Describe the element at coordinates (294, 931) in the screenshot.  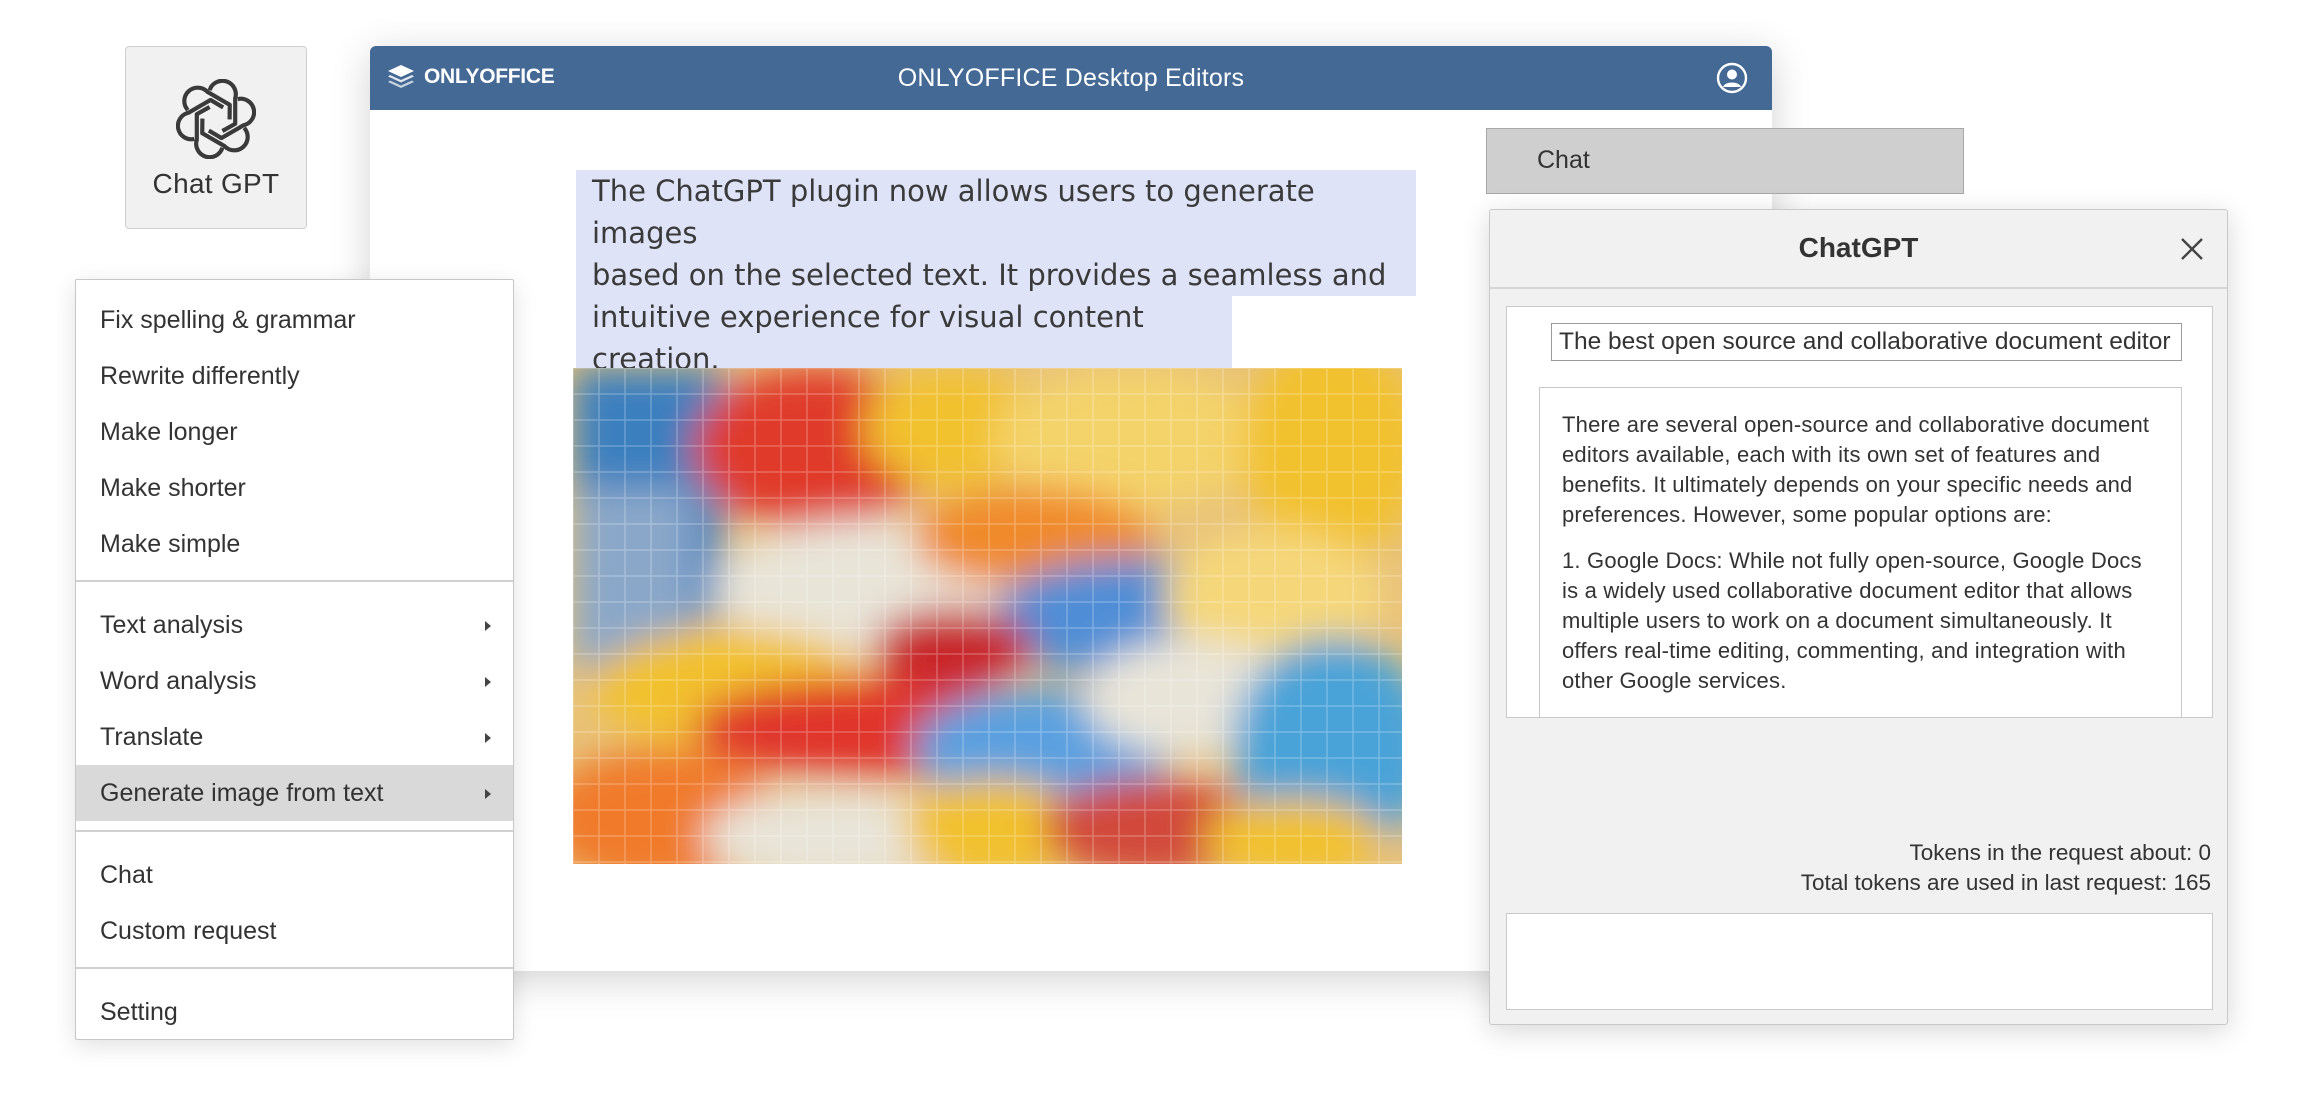
I see `menu-item-custom-request: Custom request` at that location.